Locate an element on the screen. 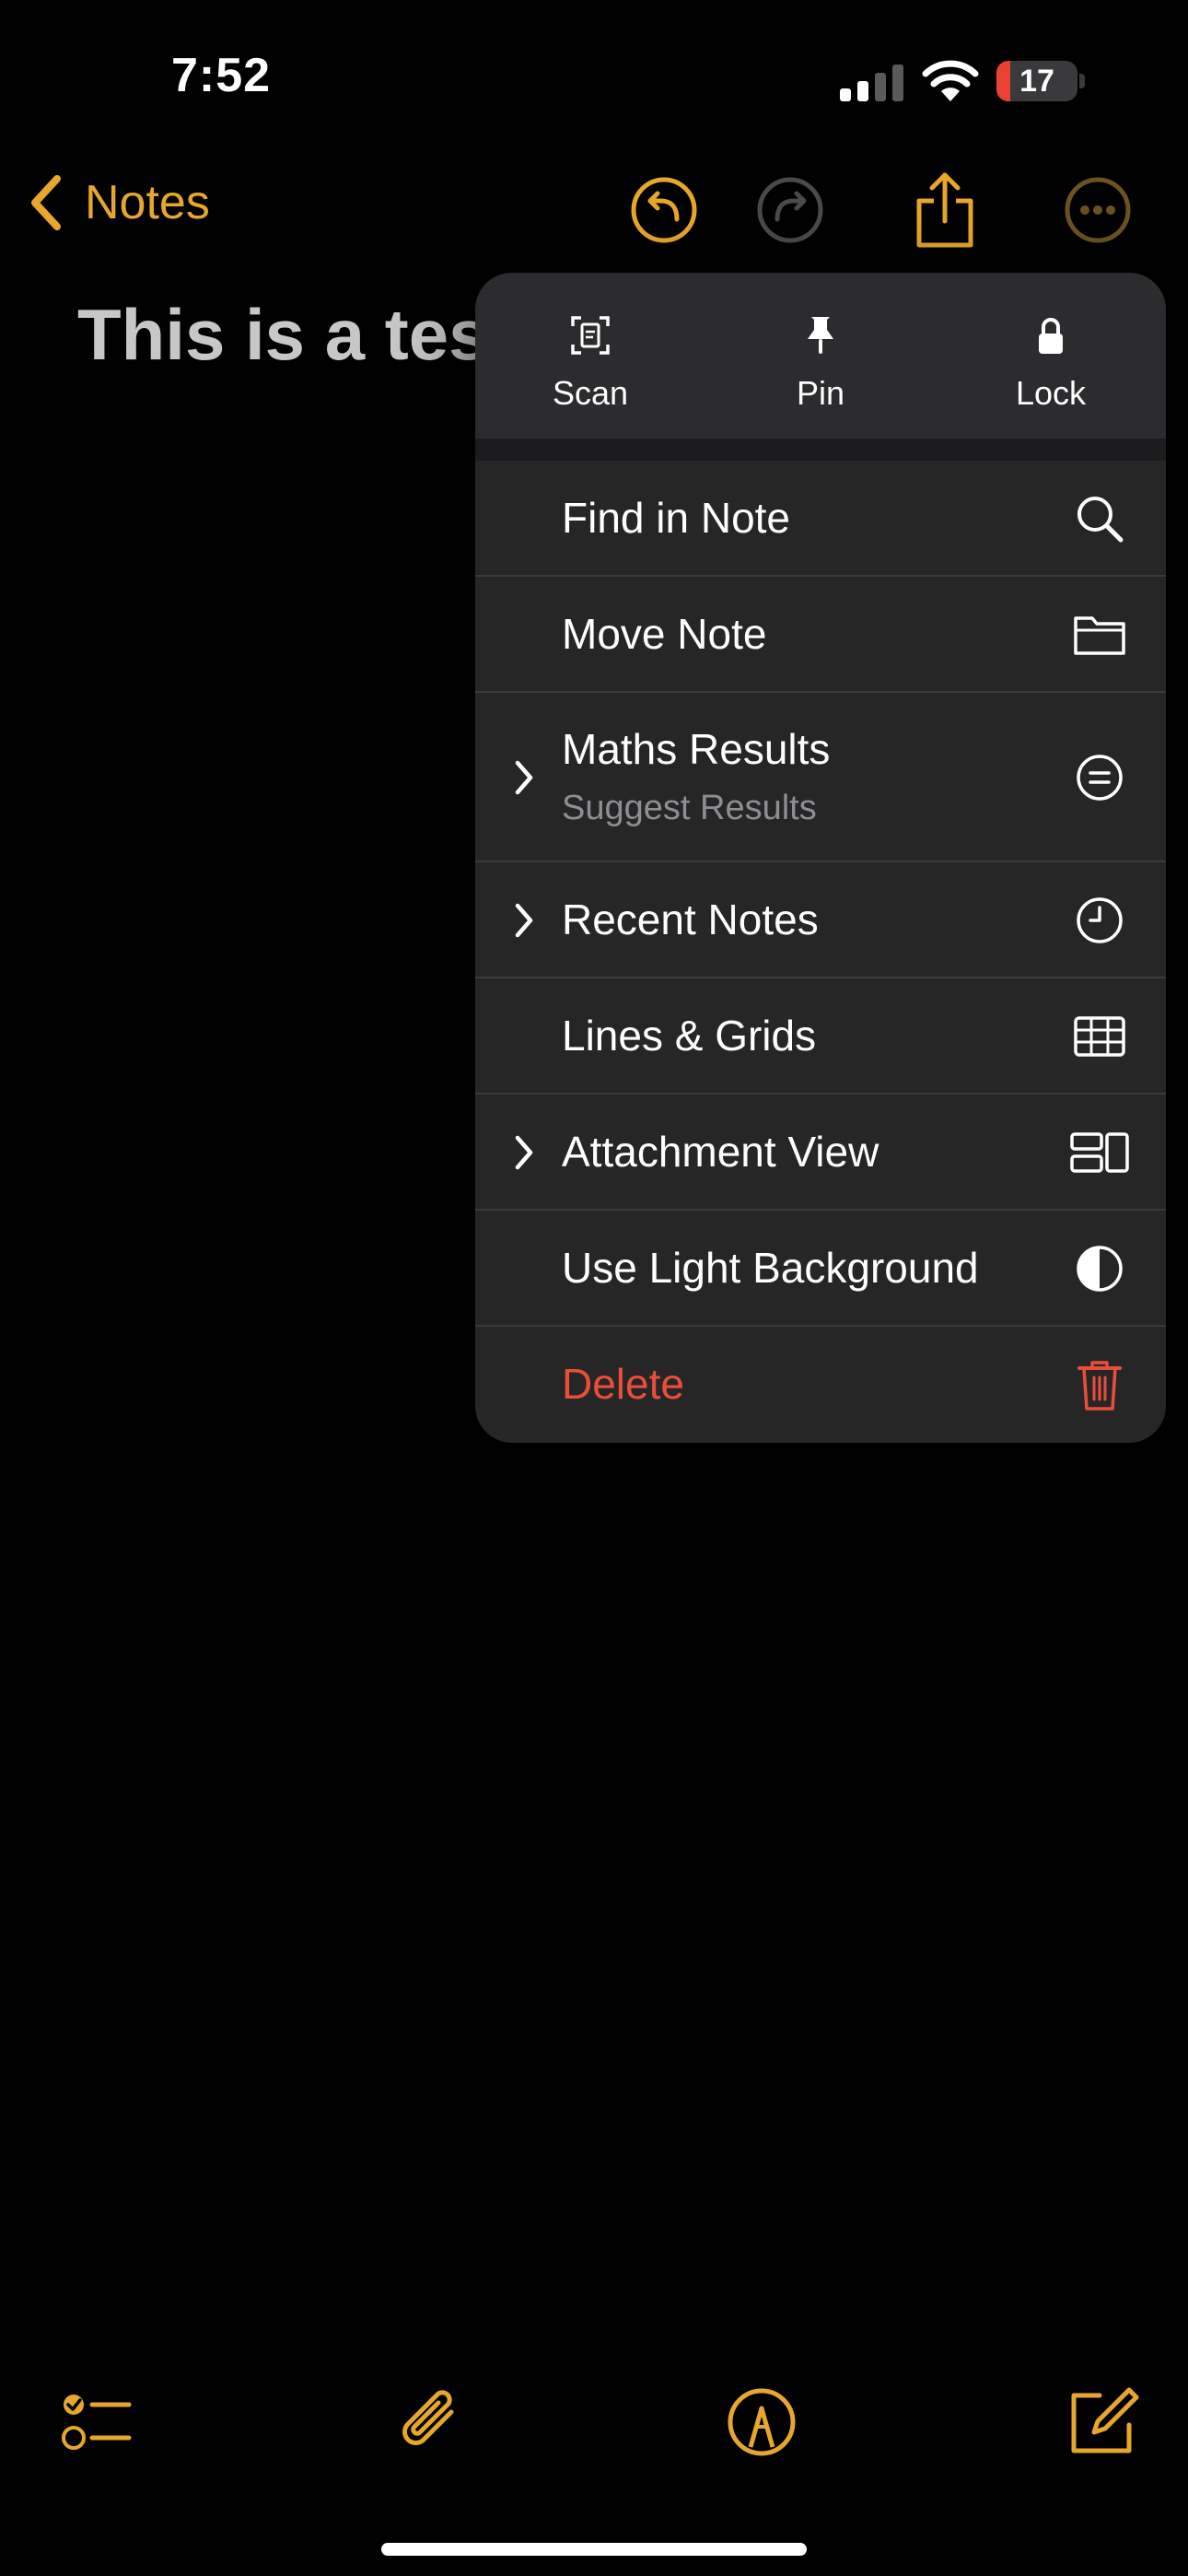  menu-item-delete: Delete is located at coordinates (821, 1385).